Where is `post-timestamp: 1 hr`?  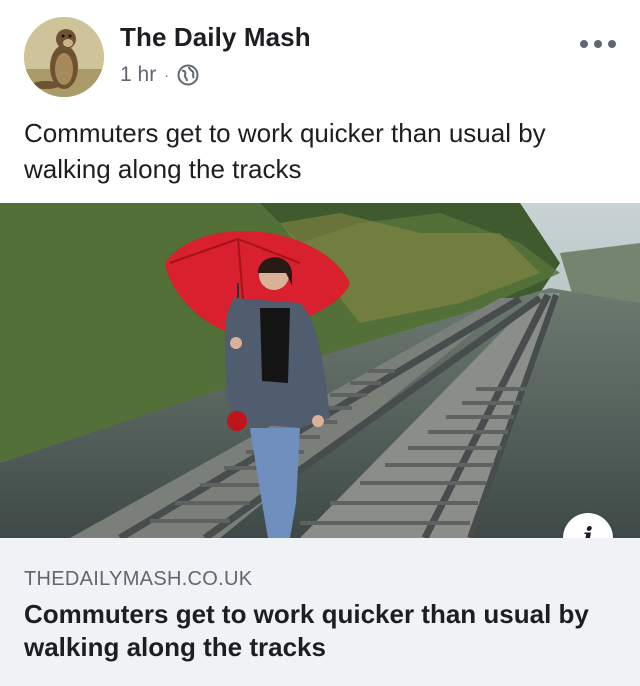
post-timestamp: 1 hr is located at coordinates (138, 75).